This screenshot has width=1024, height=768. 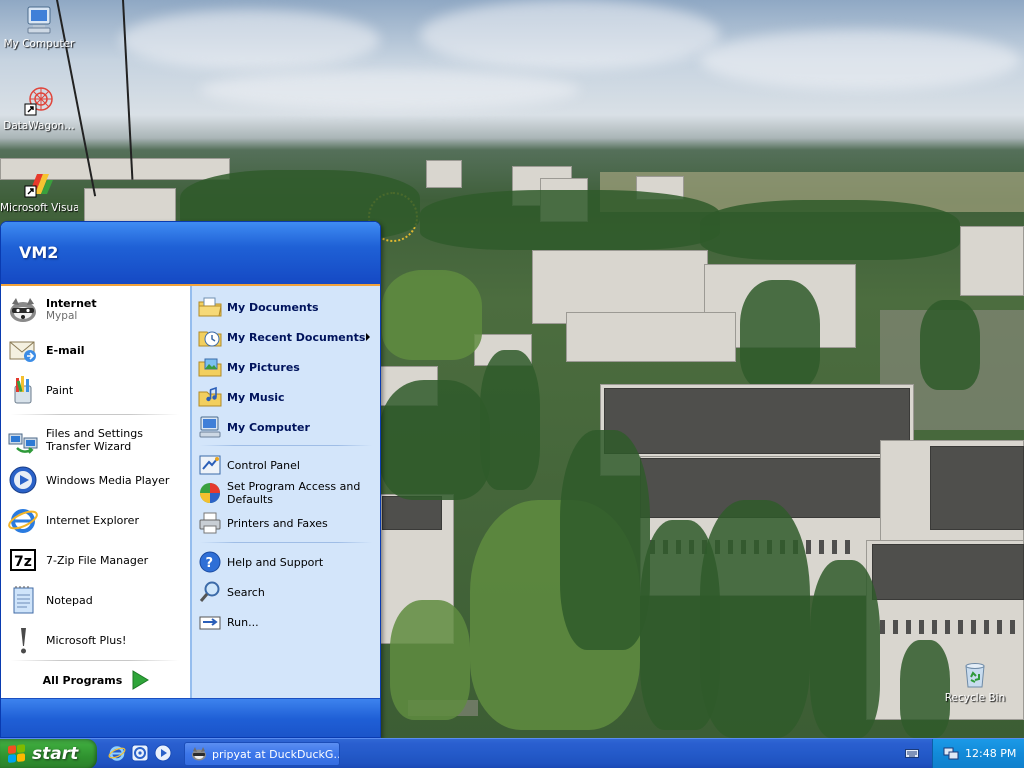 What do you see at coordinates (39, 208) in the screenshot?
I see `desktop-icon-label: Microsoft Visual` at bounding box center [39, 208].